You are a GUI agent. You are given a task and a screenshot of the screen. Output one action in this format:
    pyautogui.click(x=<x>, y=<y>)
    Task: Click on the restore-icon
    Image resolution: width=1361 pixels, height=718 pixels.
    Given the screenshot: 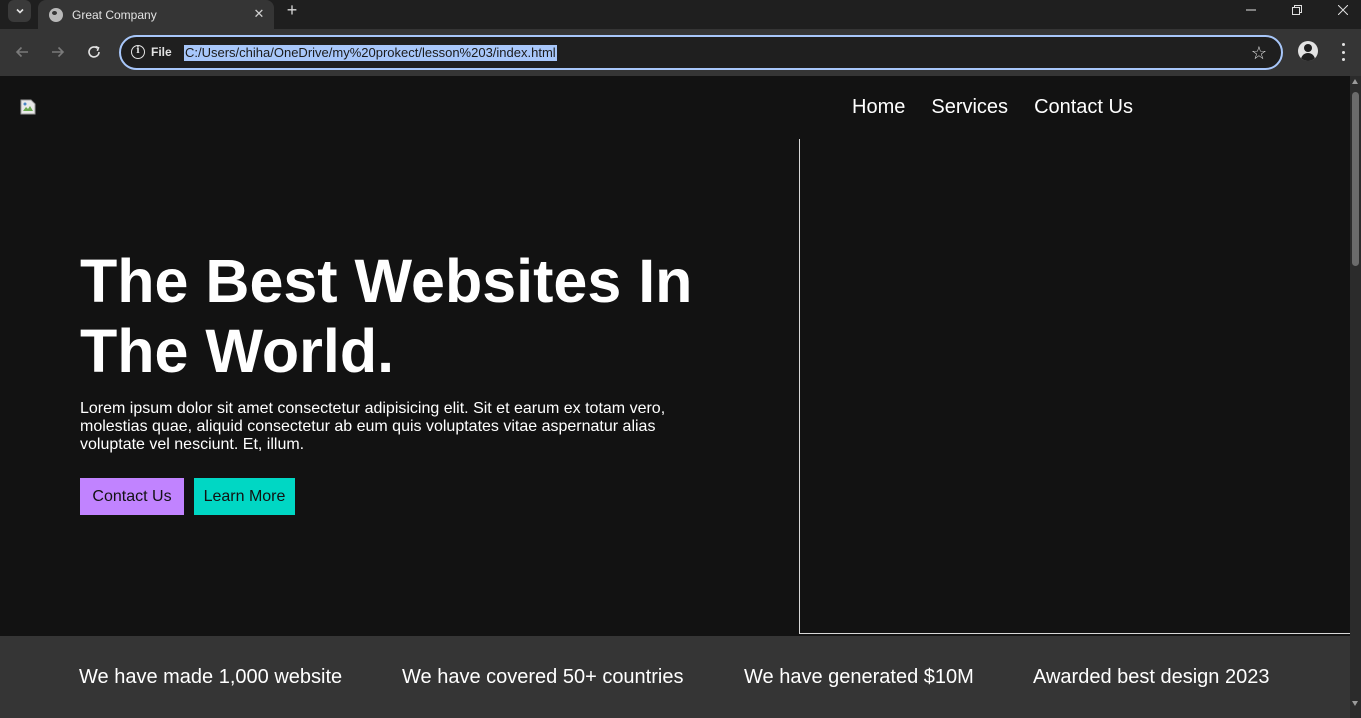 What is the action you would take?
    pyautogui.click(x=1297, y=10)
    